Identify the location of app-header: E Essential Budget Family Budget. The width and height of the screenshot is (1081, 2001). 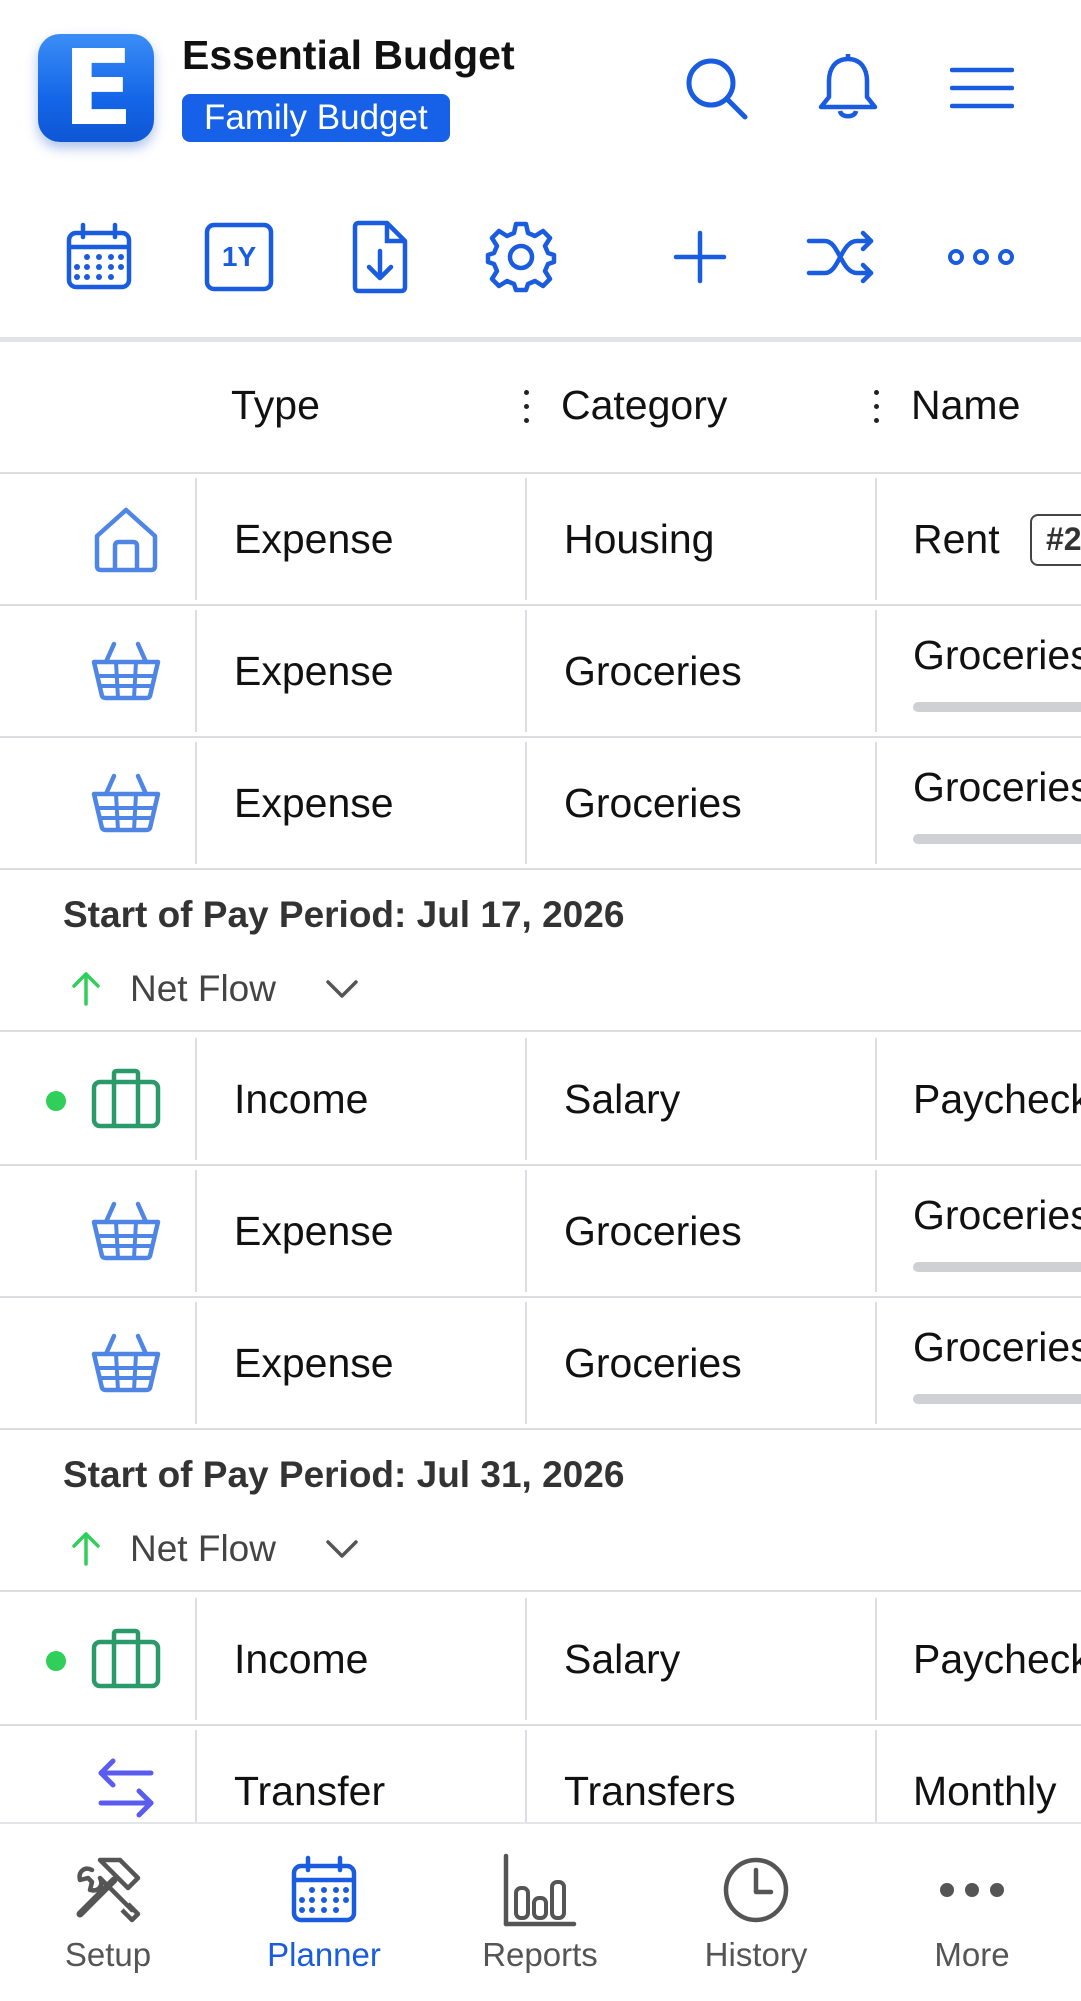
(540, 90).